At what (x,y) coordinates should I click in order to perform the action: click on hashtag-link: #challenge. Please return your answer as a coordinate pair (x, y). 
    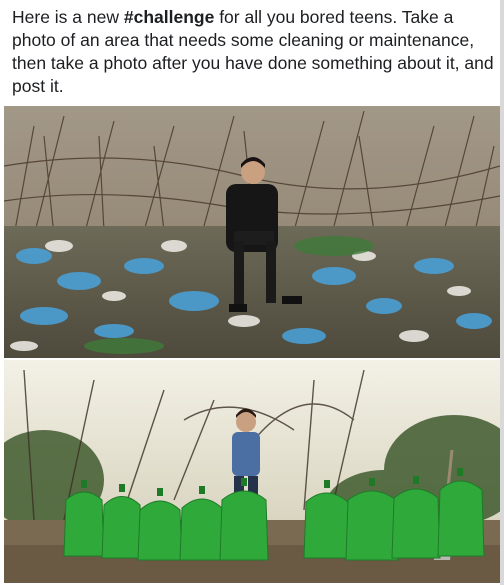
    Looking at the image, I should click on (169, 17).